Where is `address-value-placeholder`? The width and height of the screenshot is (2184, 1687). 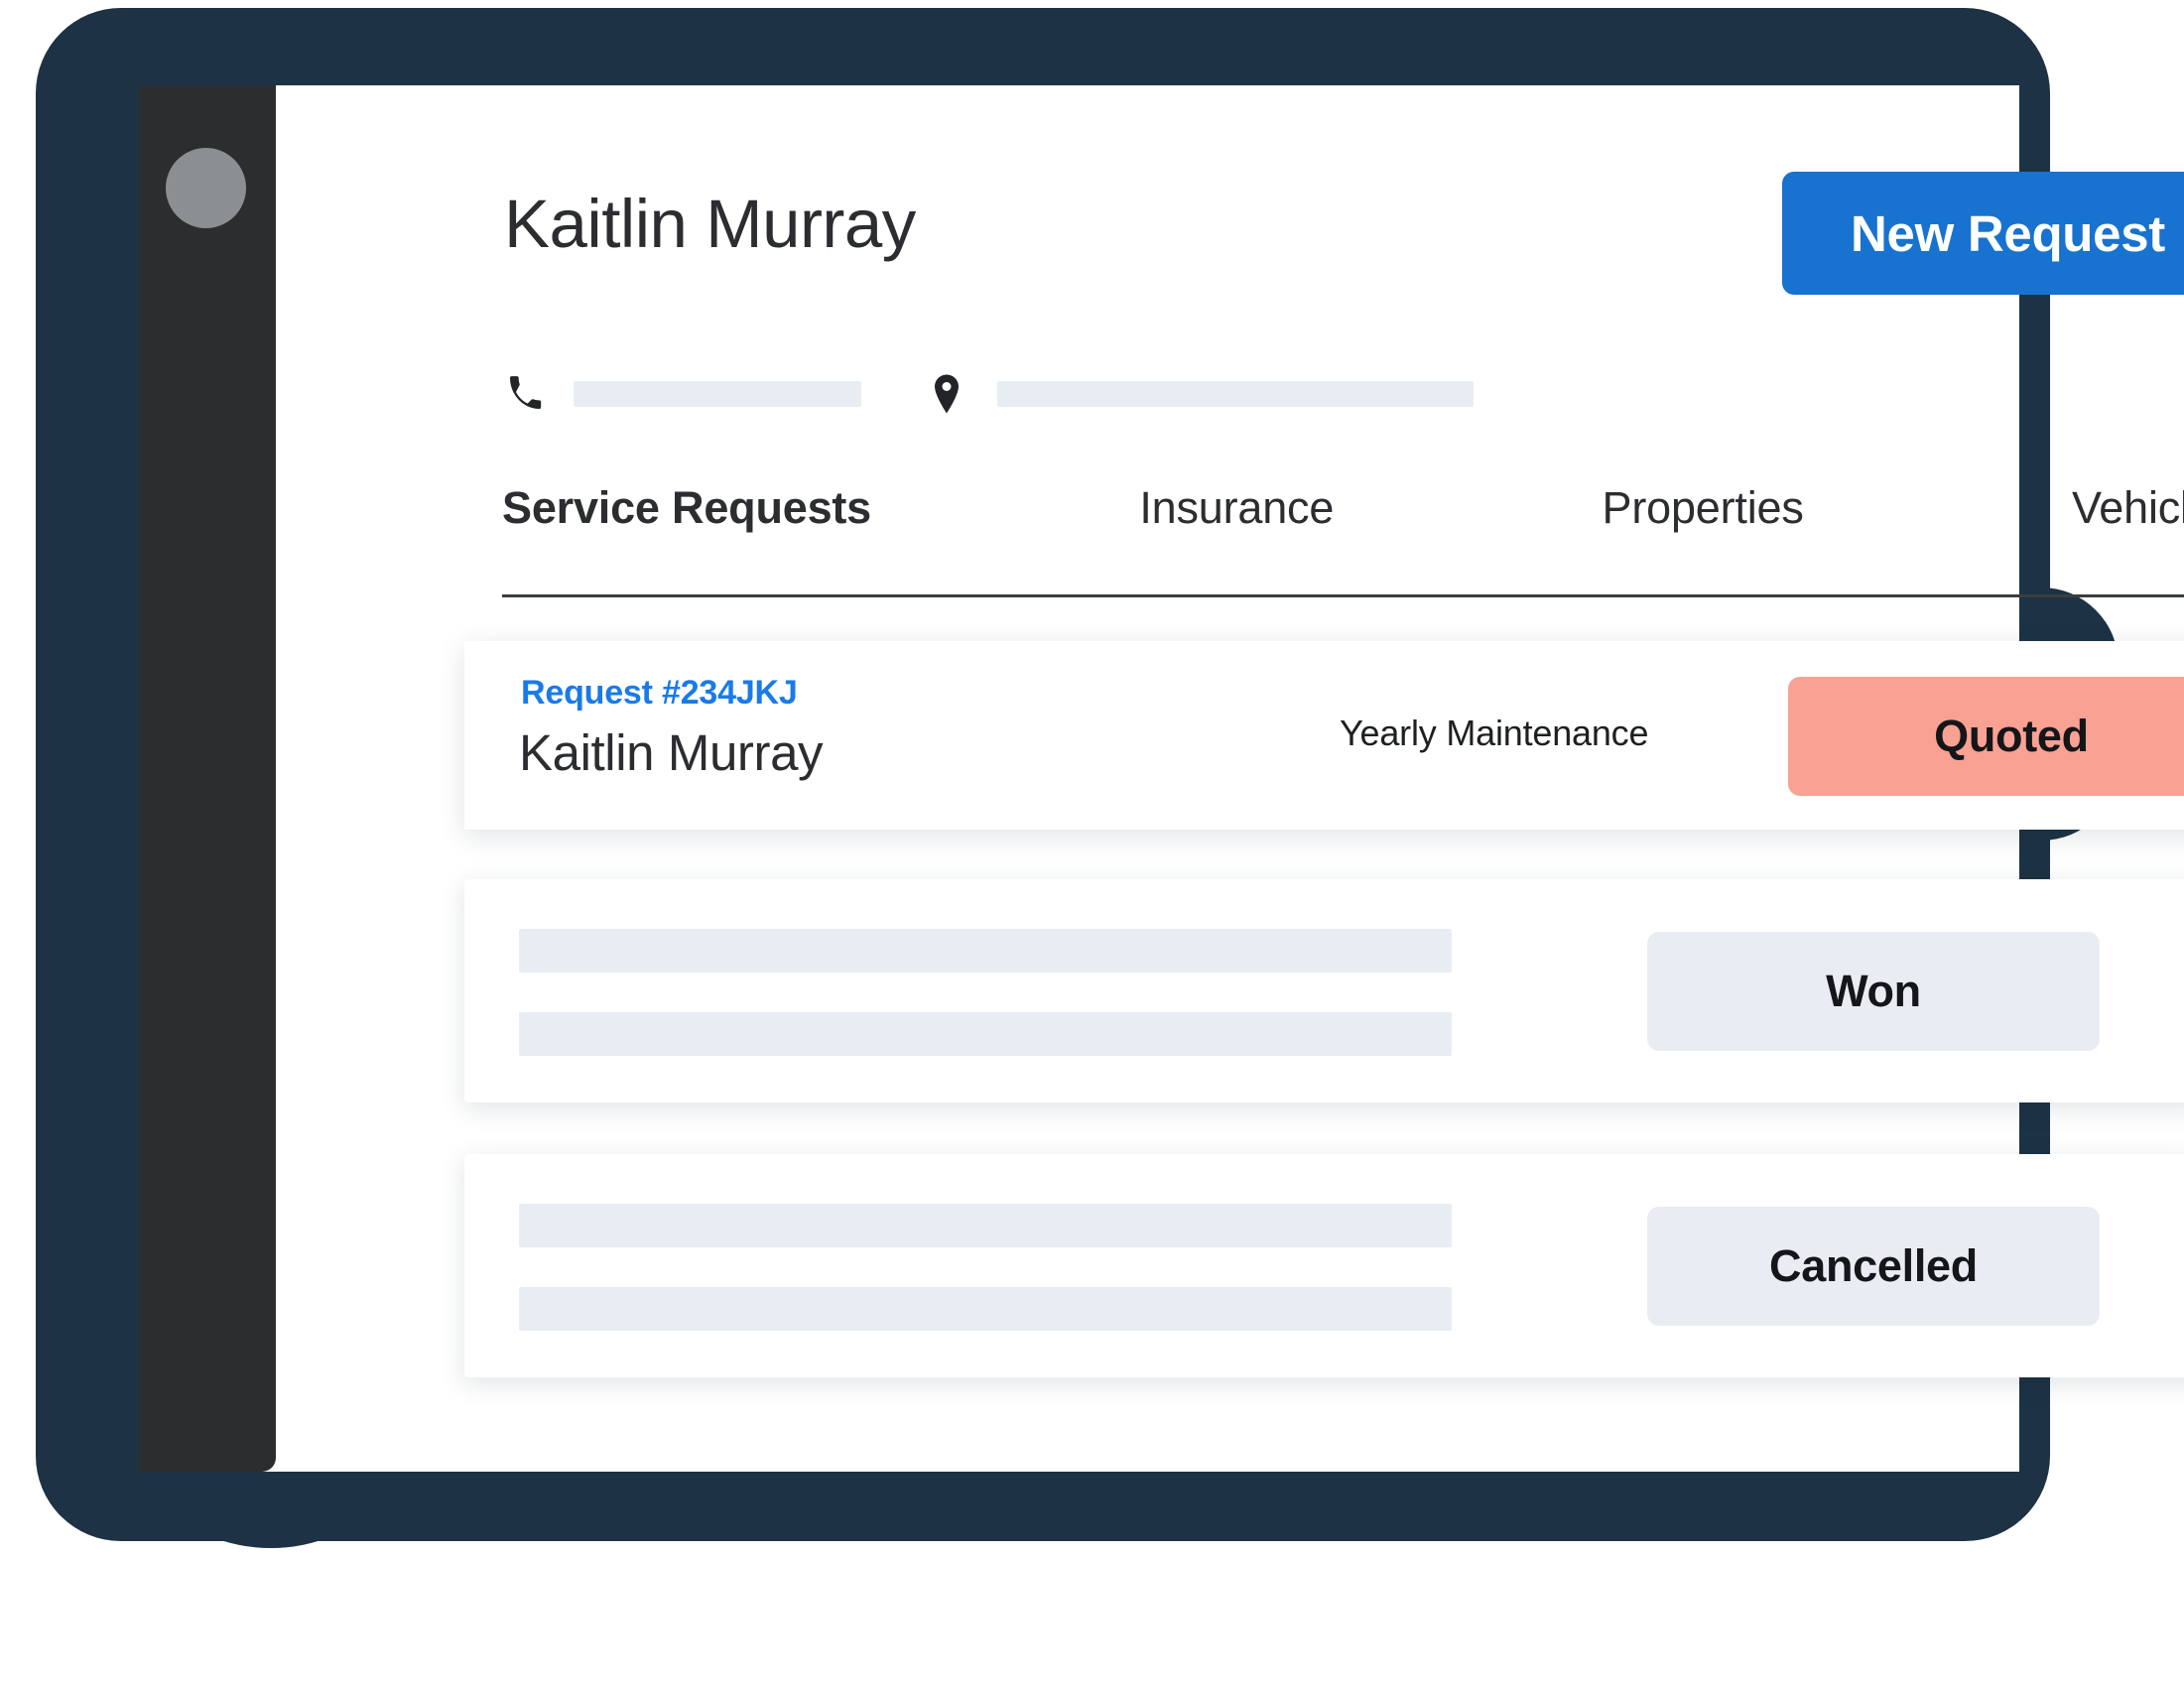
address-value-placeholder is located at coordinates (1235, 394).